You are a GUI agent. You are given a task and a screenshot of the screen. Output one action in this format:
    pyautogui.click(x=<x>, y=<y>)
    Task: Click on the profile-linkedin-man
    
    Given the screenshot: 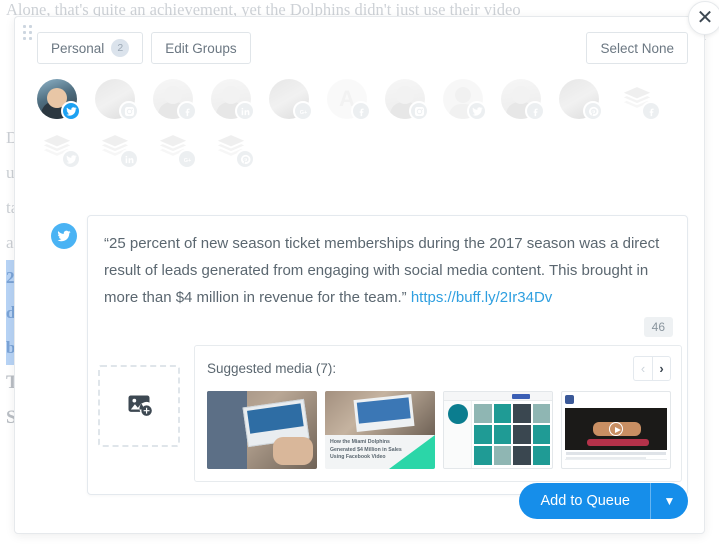 What is the action you would take?
    pyautogui.click(x=233, y=100)
    